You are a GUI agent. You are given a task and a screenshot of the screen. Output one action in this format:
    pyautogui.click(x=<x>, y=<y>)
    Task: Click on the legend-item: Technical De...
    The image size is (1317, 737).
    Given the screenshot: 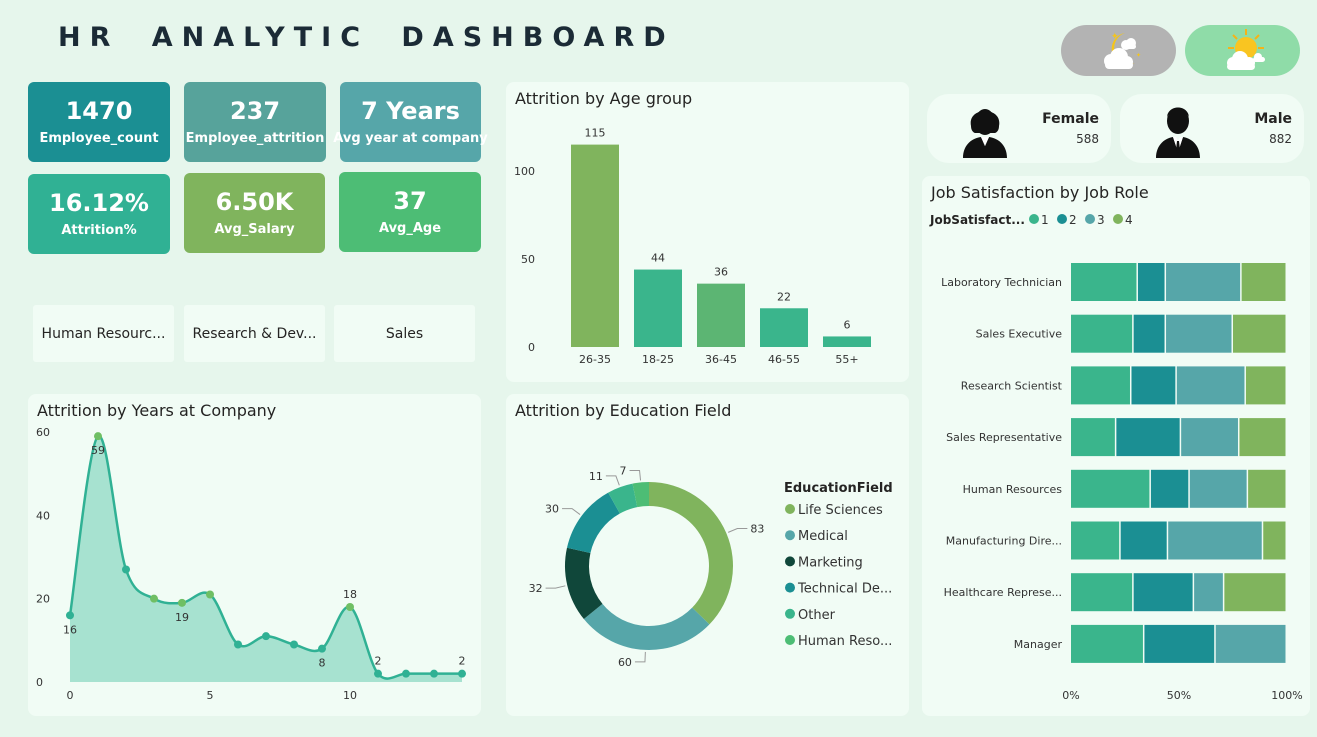 What is the action you would take?
    pyautogui.click(x=844, y=589)
    